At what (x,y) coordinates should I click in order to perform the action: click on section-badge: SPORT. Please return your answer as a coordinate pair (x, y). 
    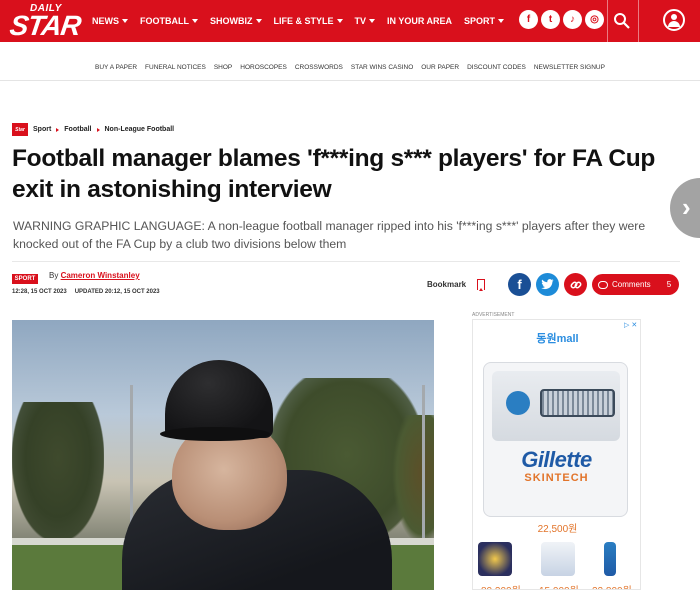
    Looking at the image, I should click on (25, 279).